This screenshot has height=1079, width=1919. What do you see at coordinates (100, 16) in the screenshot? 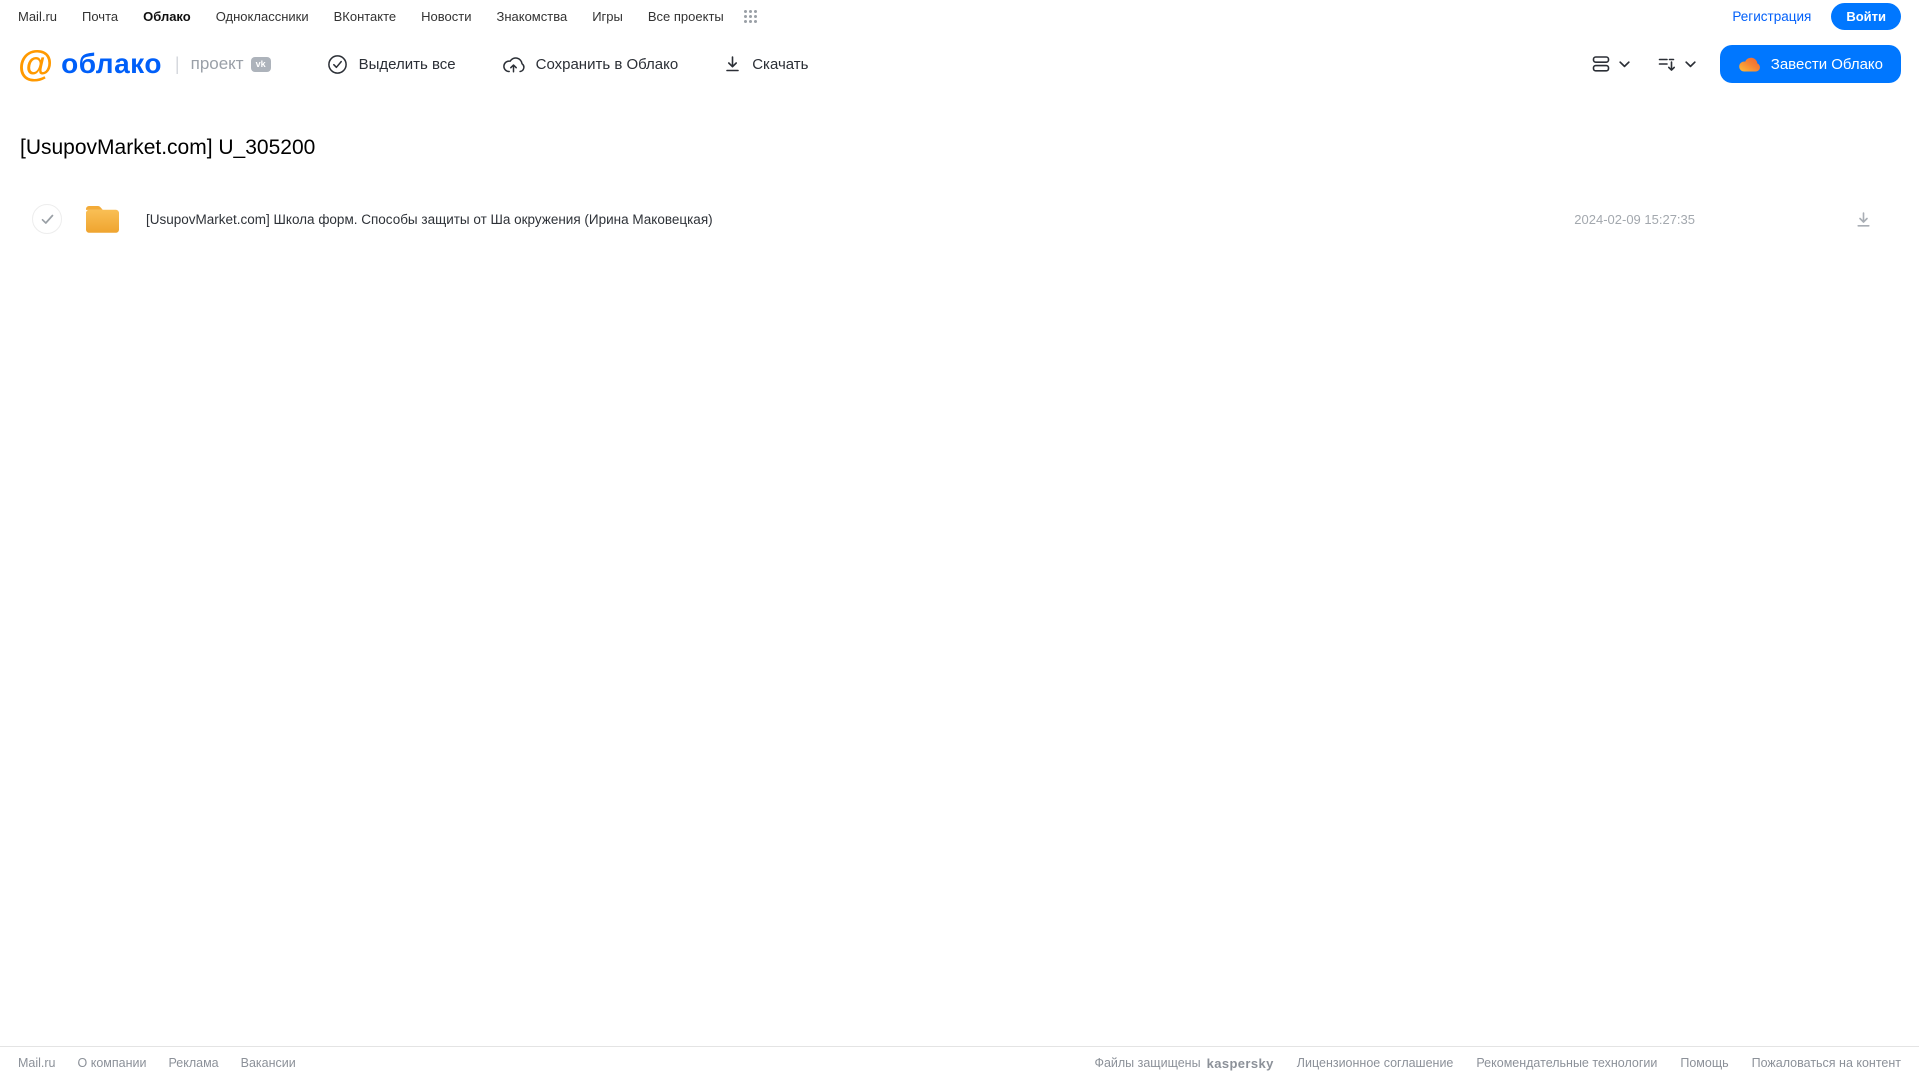
I see `topnav-item-pochta: Почта` at bounding box center [100, 16].